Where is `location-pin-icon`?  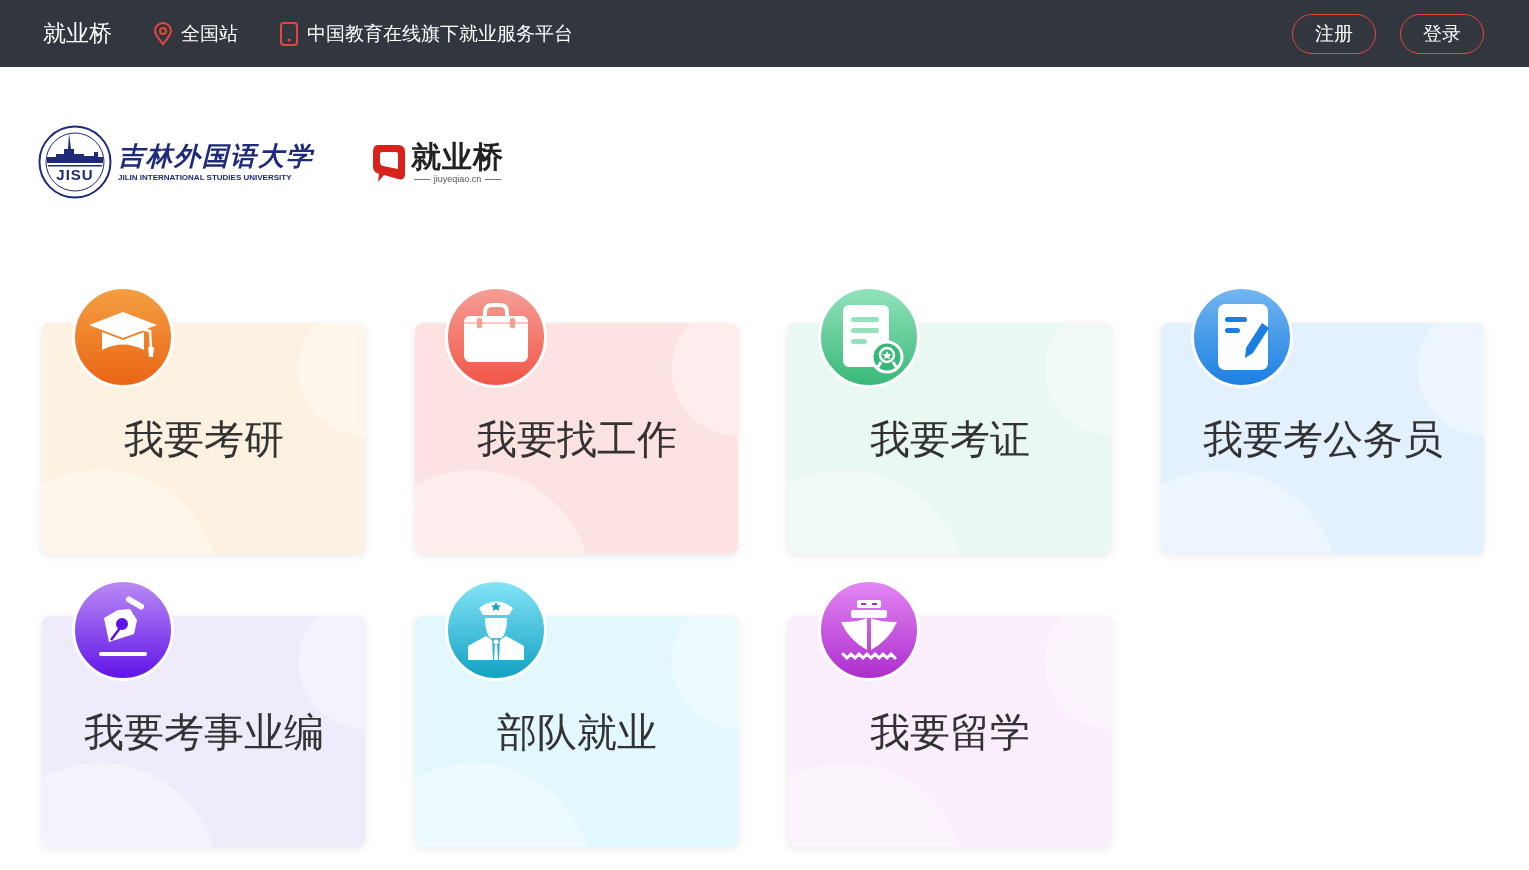 location-pin-icon is located at coordinates (163, 33).